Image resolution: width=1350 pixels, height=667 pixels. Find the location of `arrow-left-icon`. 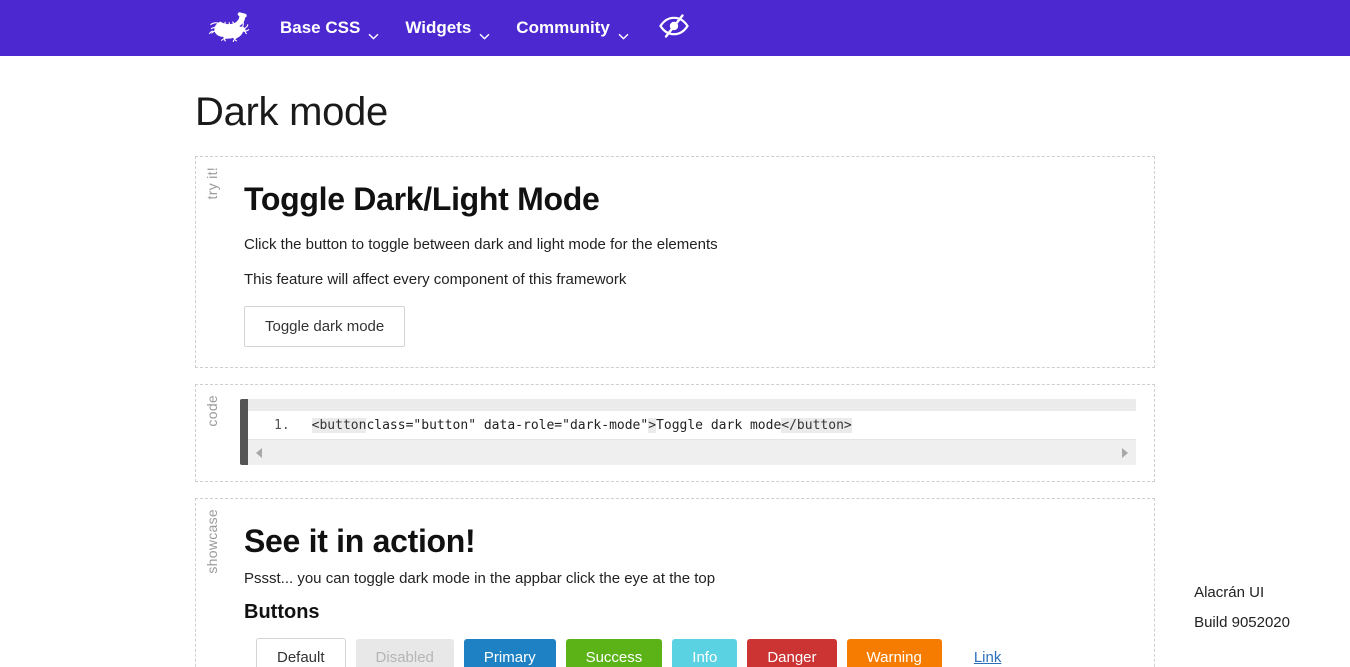

arrow-left-icon is located at coordinates (259, 452).